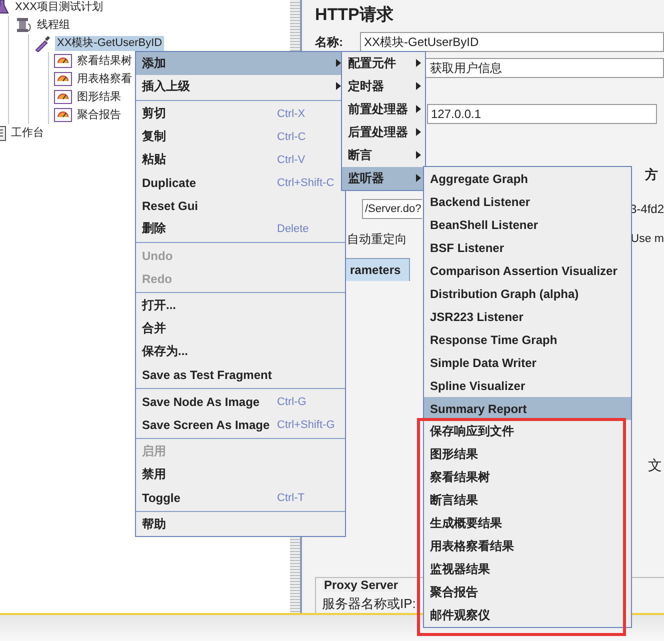  What do you see at coordinates (655, 466) in the screenshot?
I see `field-label: 文` at bounding box center [655, 466].